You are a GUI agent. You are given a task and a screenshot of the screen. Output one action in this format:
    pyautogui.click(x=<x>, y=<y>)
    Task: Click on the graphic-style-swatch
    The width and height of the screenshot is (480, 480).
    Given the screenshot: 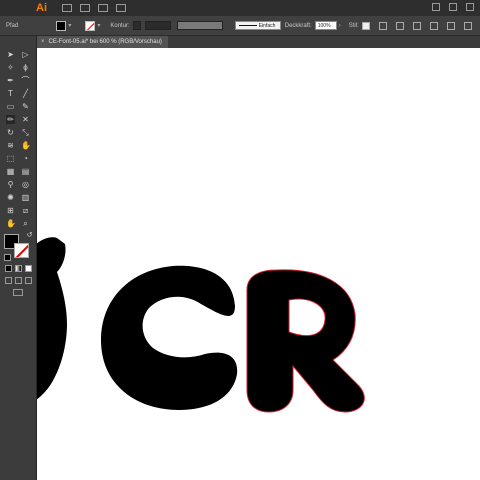 What is the action you would take?
    pyautogui.click(x=365, y=25)
    